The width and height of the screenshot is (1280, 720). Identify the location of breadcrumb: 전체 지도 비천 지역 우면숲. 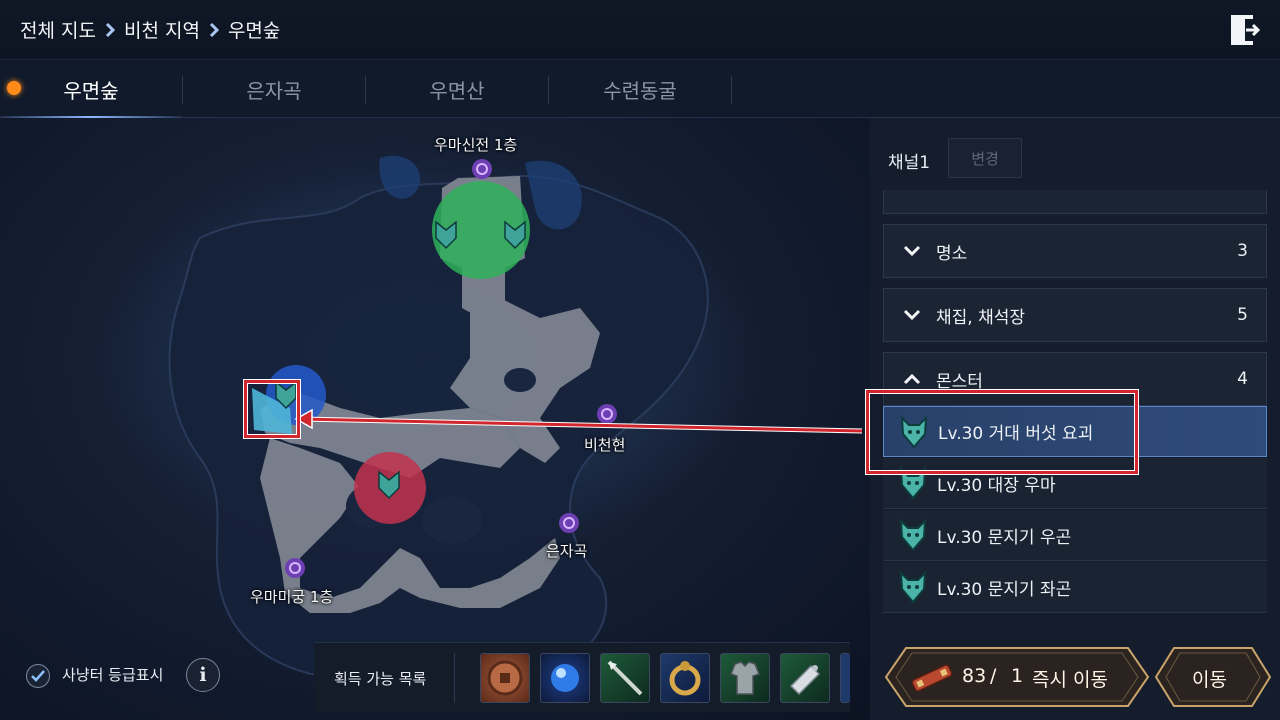
(150, 29).